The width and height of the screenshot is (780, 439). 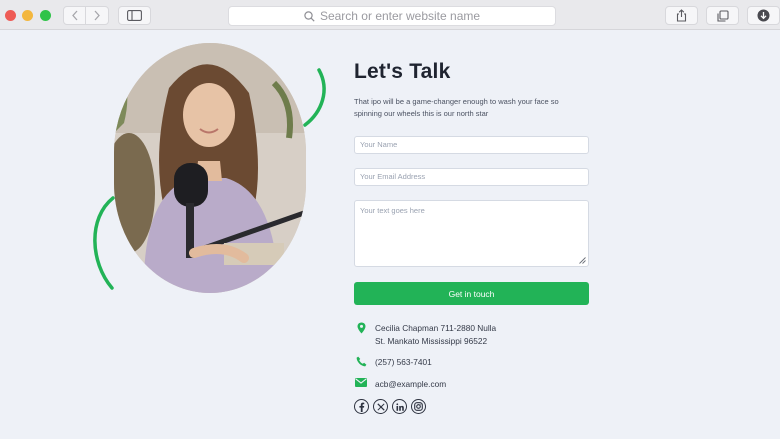 I want to click on address-line-1: Cecilia Chapman 711-2880 Nulla, so click(x=436, y=328).